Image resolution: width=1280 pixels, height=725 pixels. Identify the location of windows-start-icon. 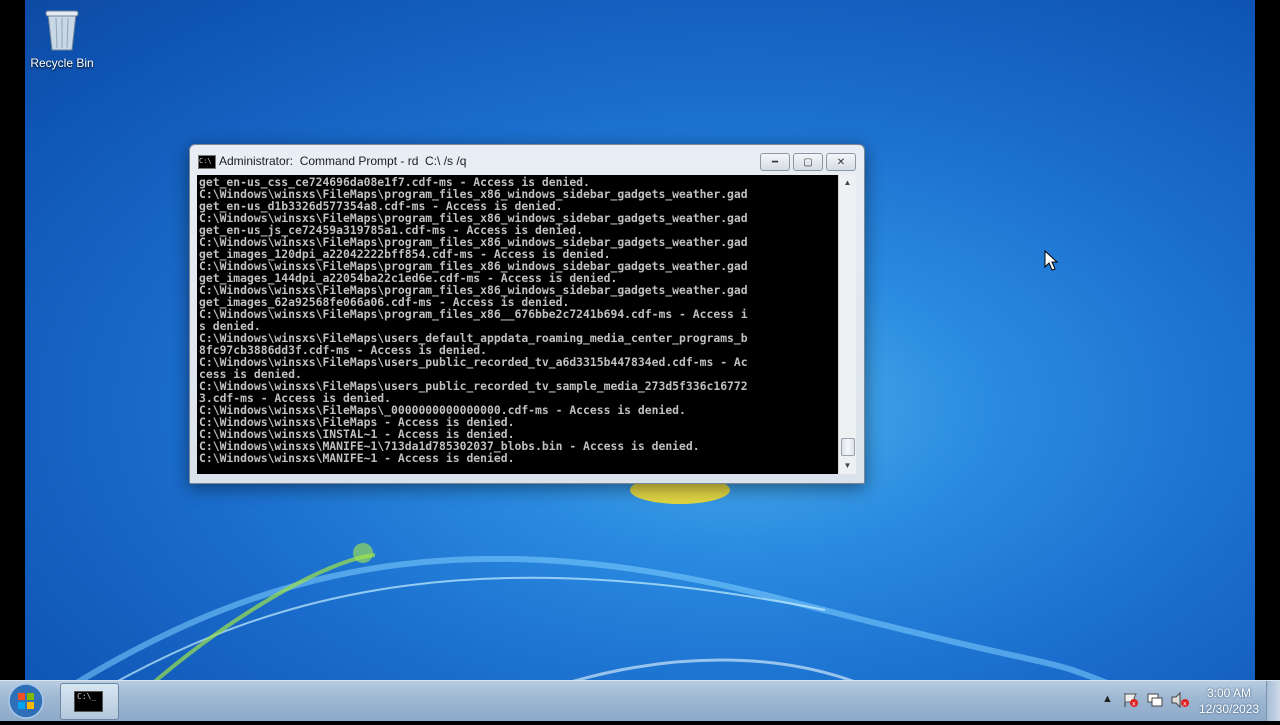
(26, 701).